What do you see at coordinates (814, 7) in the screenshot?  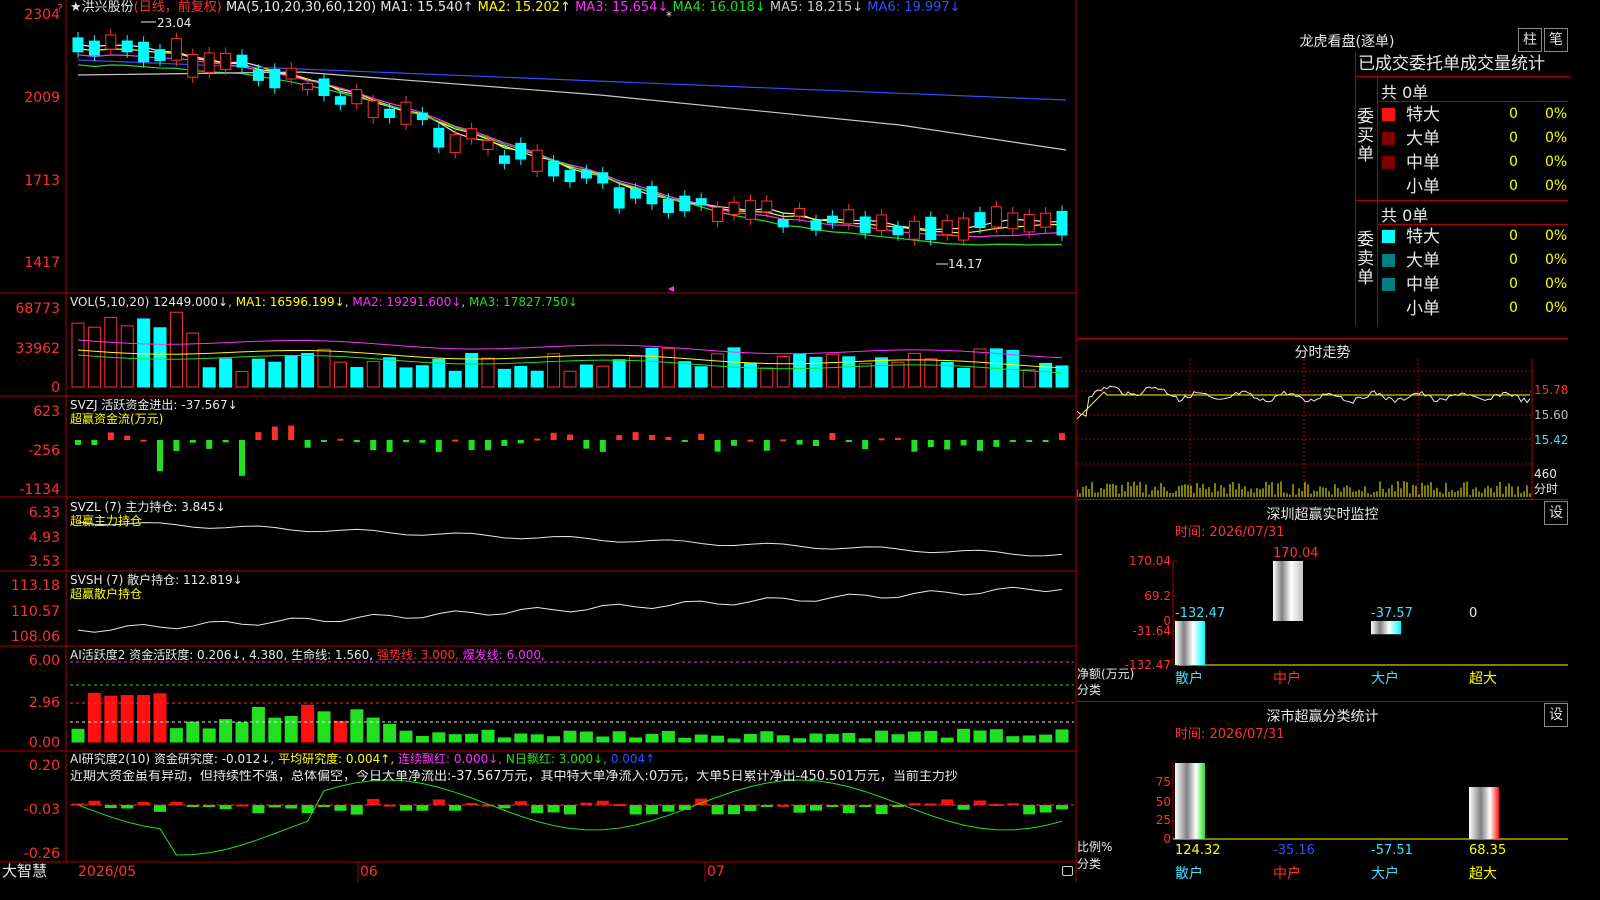 I see `ma-label-5: MA5: 18.215↓` at bounding box center [814, 7].